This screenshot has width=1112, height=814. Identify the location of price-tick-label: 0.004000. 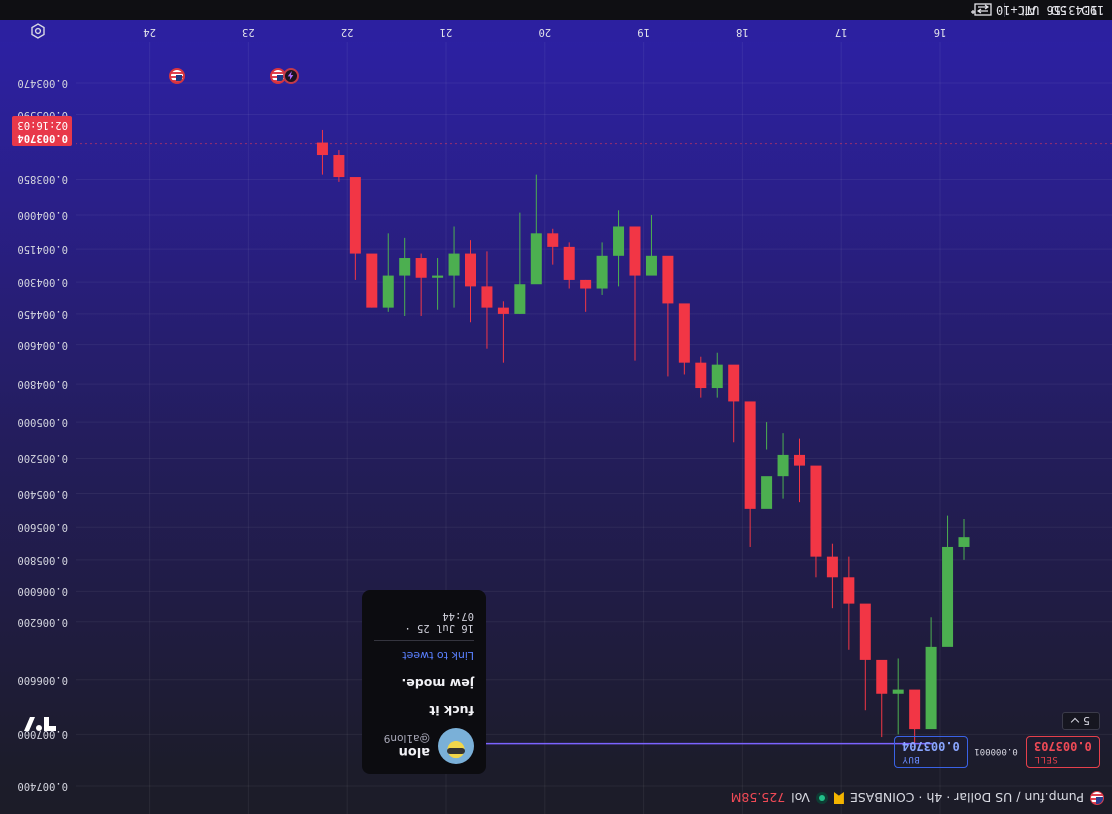
(42, 214).